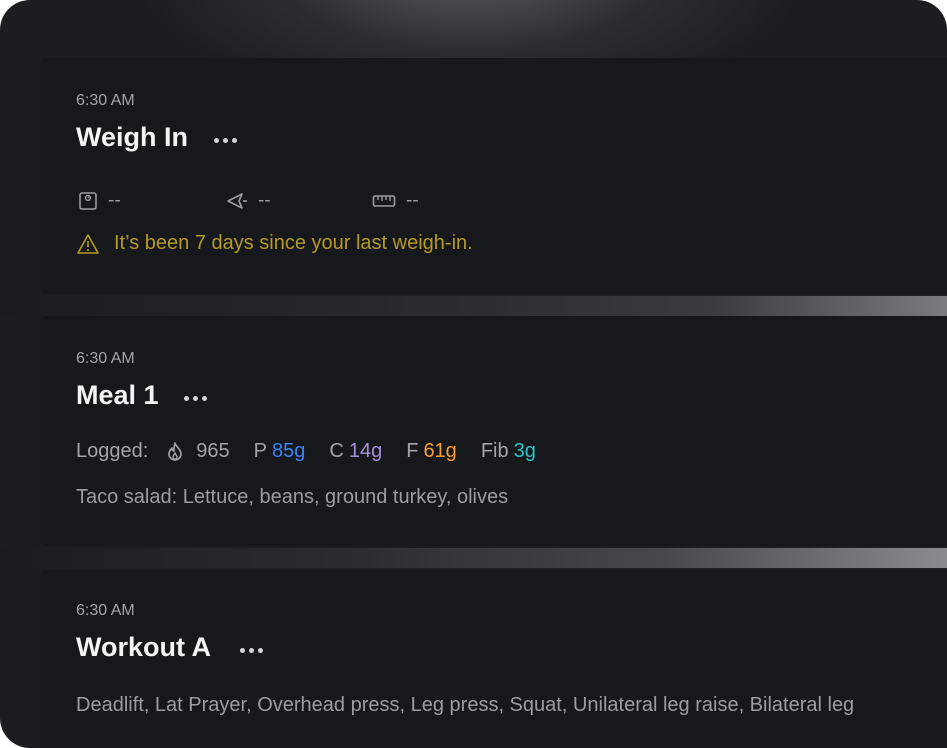  Describe the element at coordinates (365, 451) in the screenshot. I see `carbs-value: 14g` at that location.